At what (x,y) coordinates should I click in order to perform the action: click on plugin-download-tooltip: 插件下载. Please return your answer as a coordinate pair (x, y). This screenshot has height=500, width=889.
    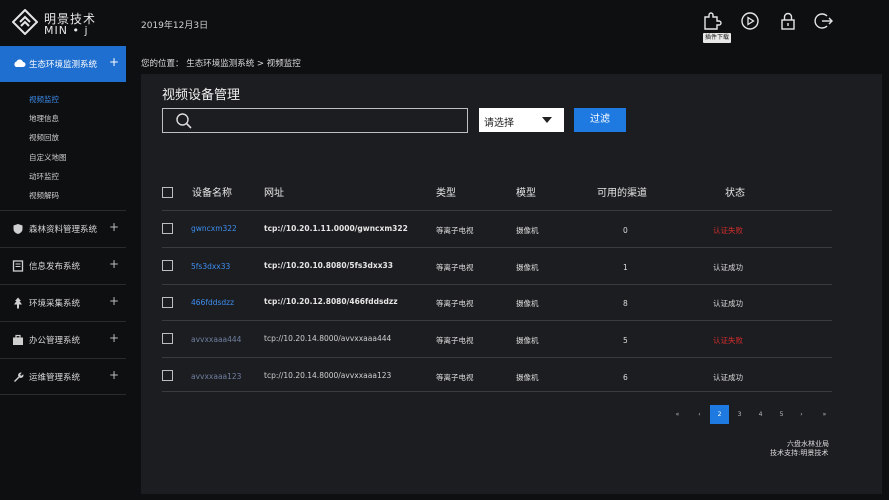
    Looking at the image, I should click on (717, 38).